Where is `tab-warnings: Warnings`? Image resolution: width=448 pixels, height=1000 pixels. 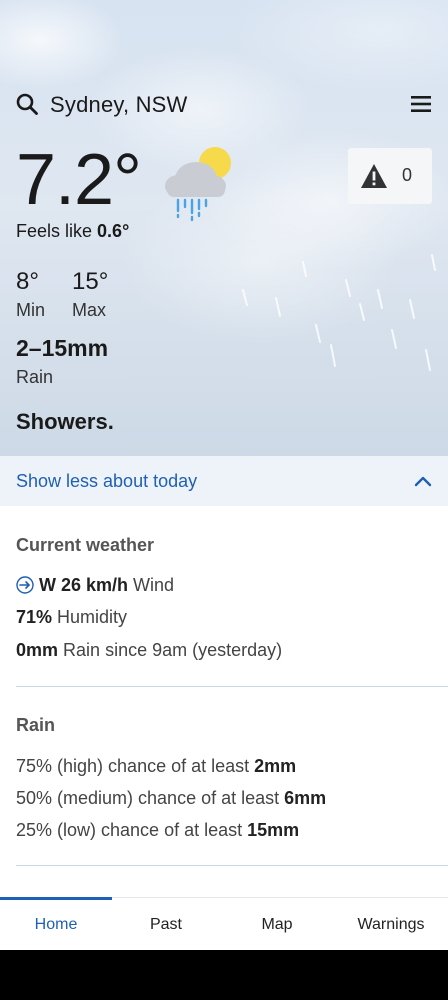
tab-warnings: Warnings is located at coordinates (391, 924).